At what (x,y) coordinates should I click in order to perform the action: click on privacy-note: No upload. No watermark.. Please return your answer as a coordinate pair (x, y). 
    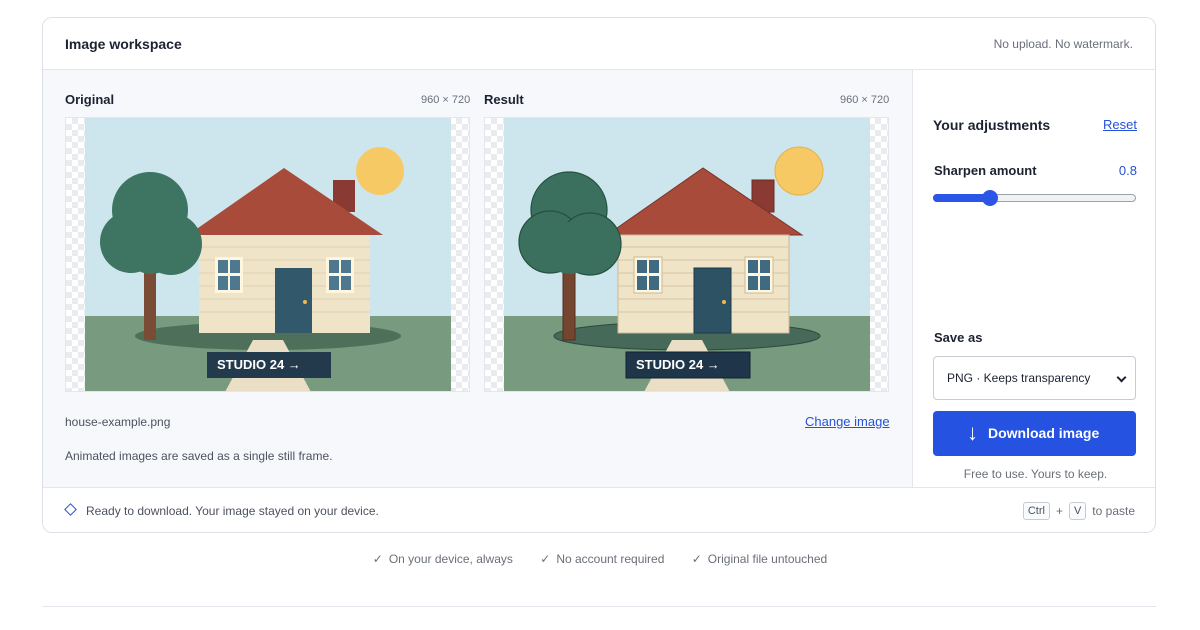
    Looking at the image, I should click on (1063, 44).